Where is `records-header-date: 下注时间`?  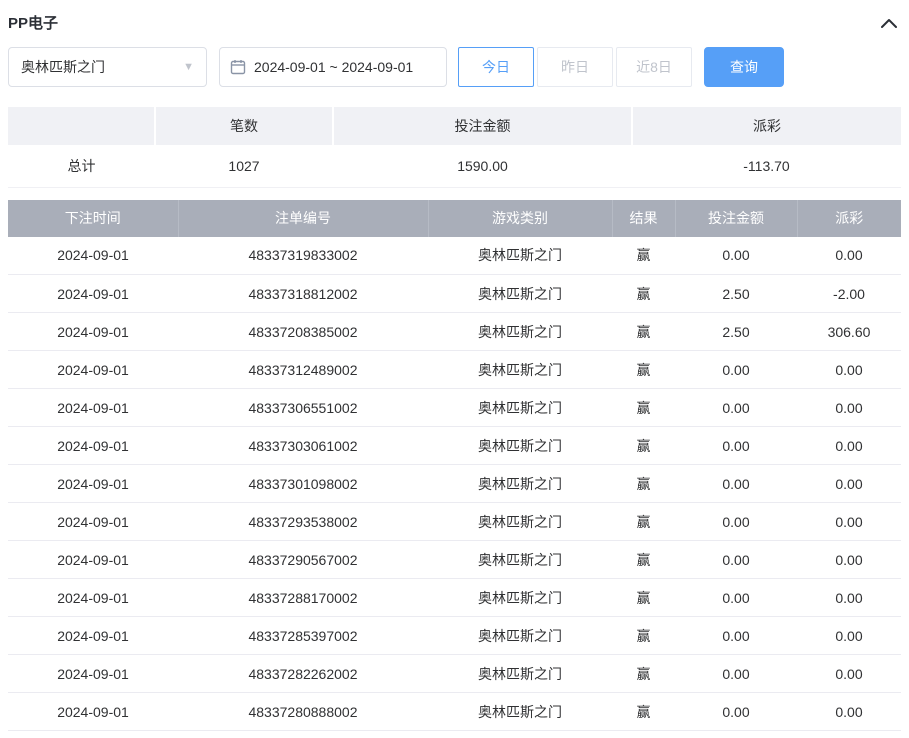 records-header-date: 下注时间 is located at coordinates (93, 218).